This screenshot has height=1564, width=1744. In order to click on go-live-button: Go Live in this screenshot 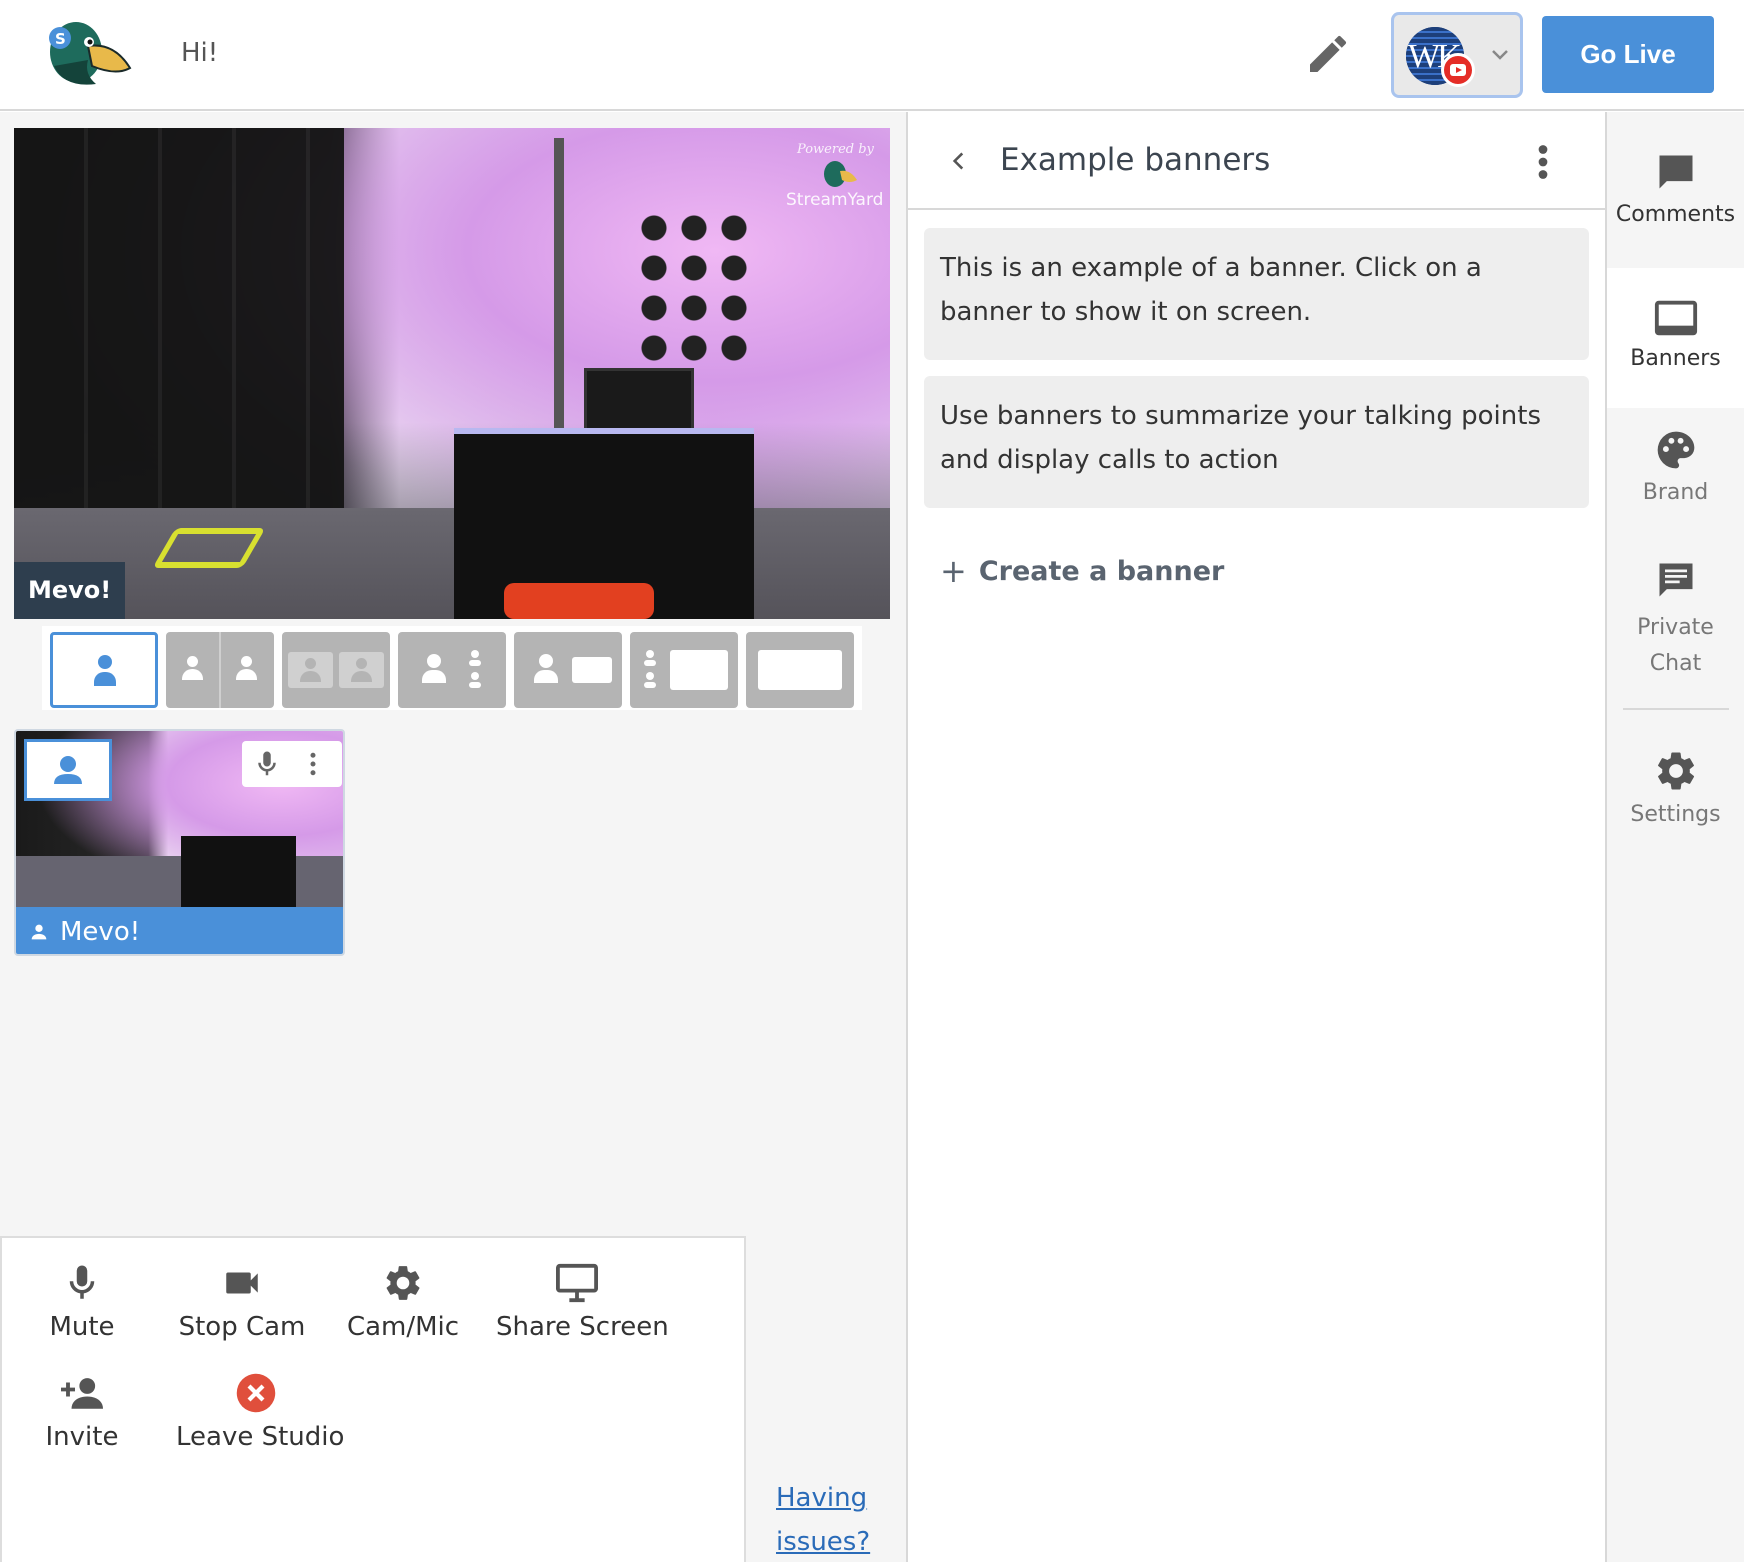, I will do `click(1628, 54)`.